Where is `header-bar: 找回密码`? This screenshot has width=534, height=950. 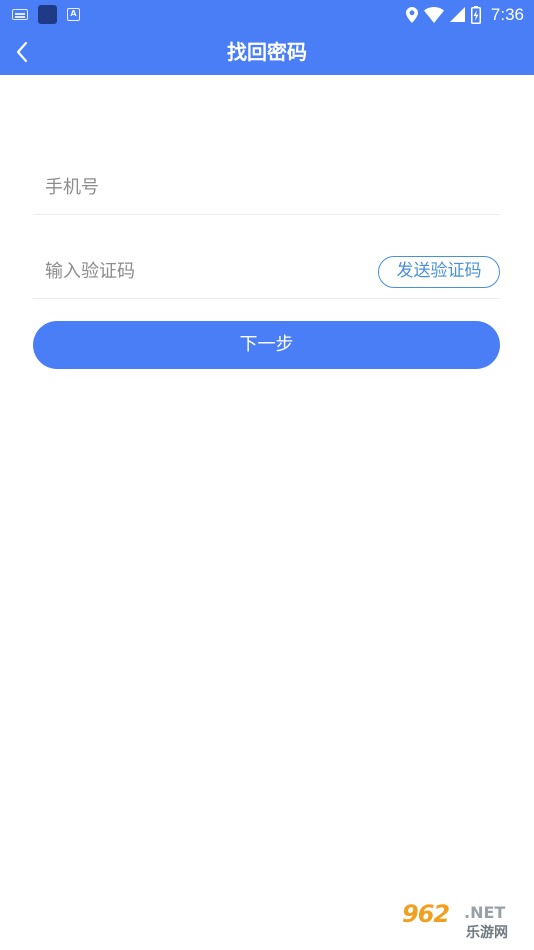 header-bar: 找回密码 is located at coordinates (267, 52).